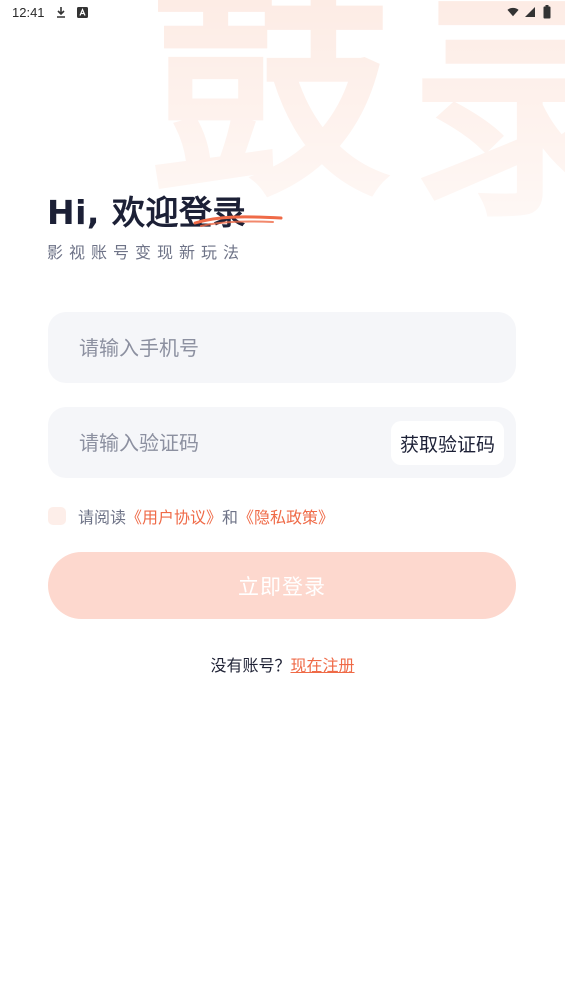 The width and height of the screenshot is (565, 1004). I want to click on phone-field, so click(282, 347).